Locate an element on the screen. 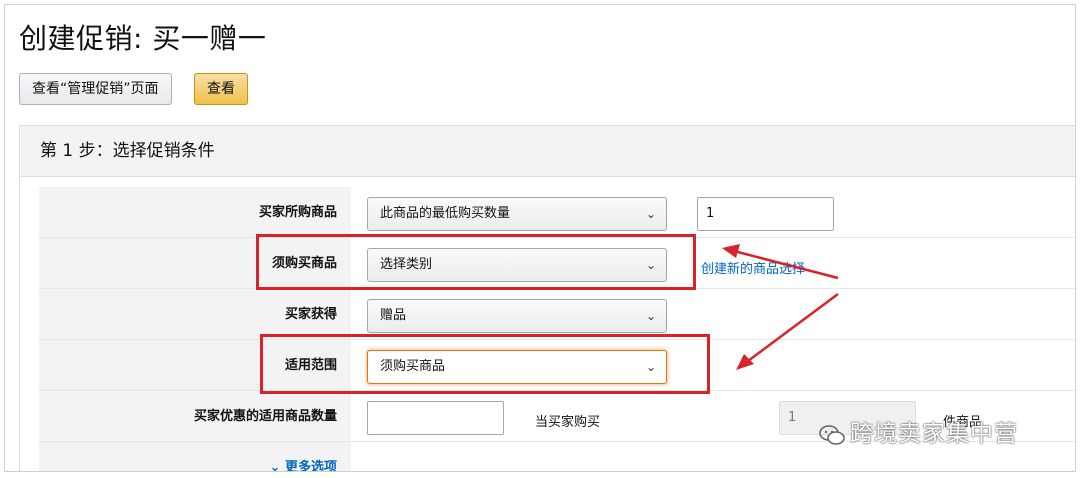 This screenshot has width=1080, height=478. qualifying-quantity-label: 买家优惠的适用商品数量 is located at coordinates (265, 416).